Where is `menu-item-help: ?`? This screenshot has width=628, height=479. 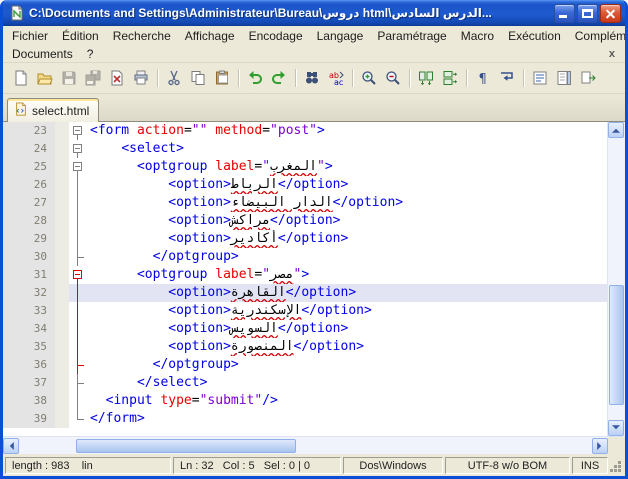 menu-item-help: ? is located at coordinates (90, 54).